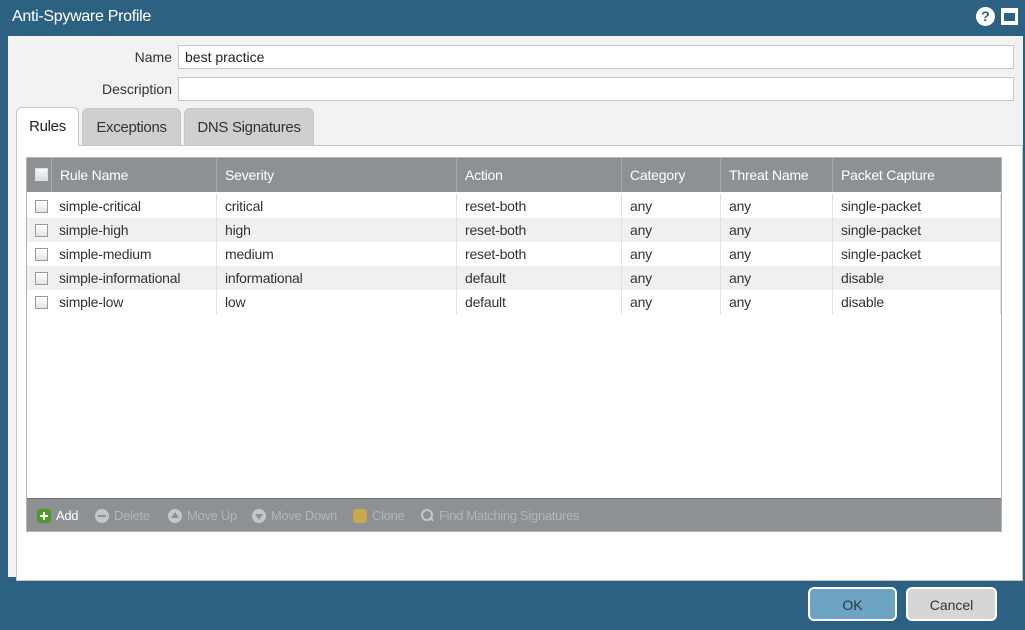 Image resolution: width=1025 pixels, height=630 pixels. What do you see at coordinates (427, 515) in the screenshot?
I see `search-icon` at bounding box center [427, 515].